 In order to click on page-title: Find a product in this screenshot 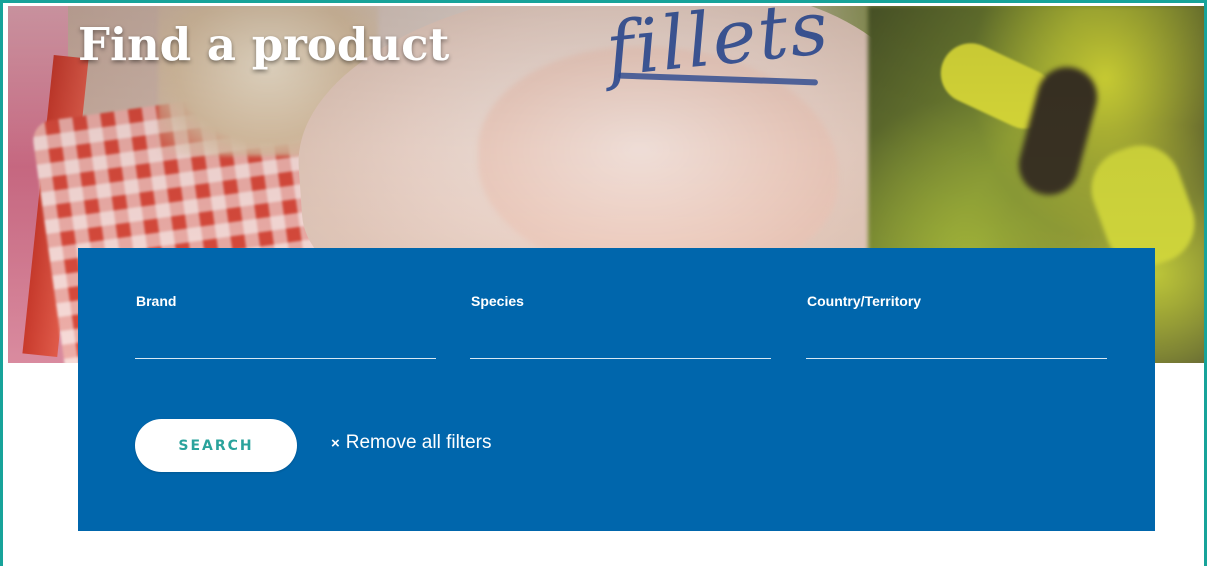, I will do `click(264, 44)`.